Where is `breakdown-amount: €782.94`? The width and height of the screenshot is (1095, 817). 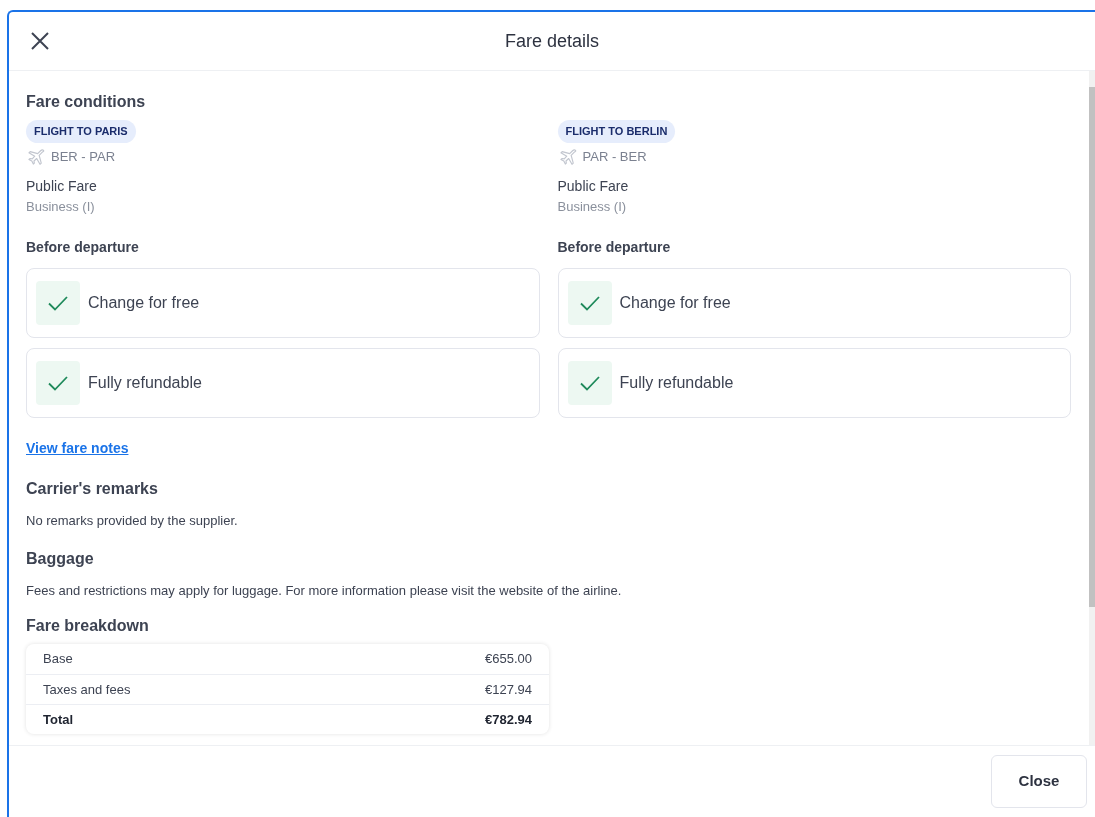
breakdown-amount: €782.94 is located at coordinates (508, 719).